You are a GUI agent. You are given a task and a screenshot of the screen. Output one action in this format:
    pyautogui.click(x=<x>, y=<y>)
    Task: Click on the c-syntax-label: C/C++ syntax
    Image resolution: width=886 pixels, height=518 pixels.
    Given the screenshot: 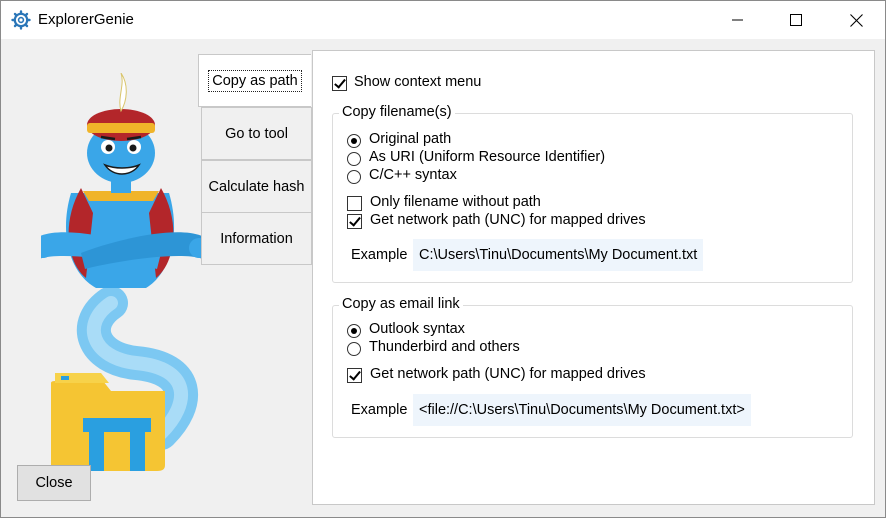 What is the action you would take?
    pyautogui.click(x=413, y=175)
    